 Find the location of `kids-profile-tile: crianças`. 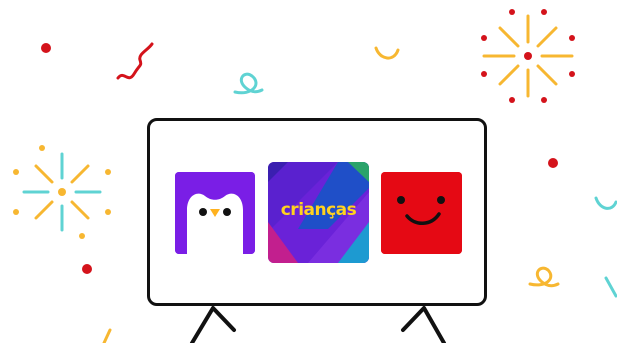

kids-profile-tile: crianças is located at coordinates (318, 212).